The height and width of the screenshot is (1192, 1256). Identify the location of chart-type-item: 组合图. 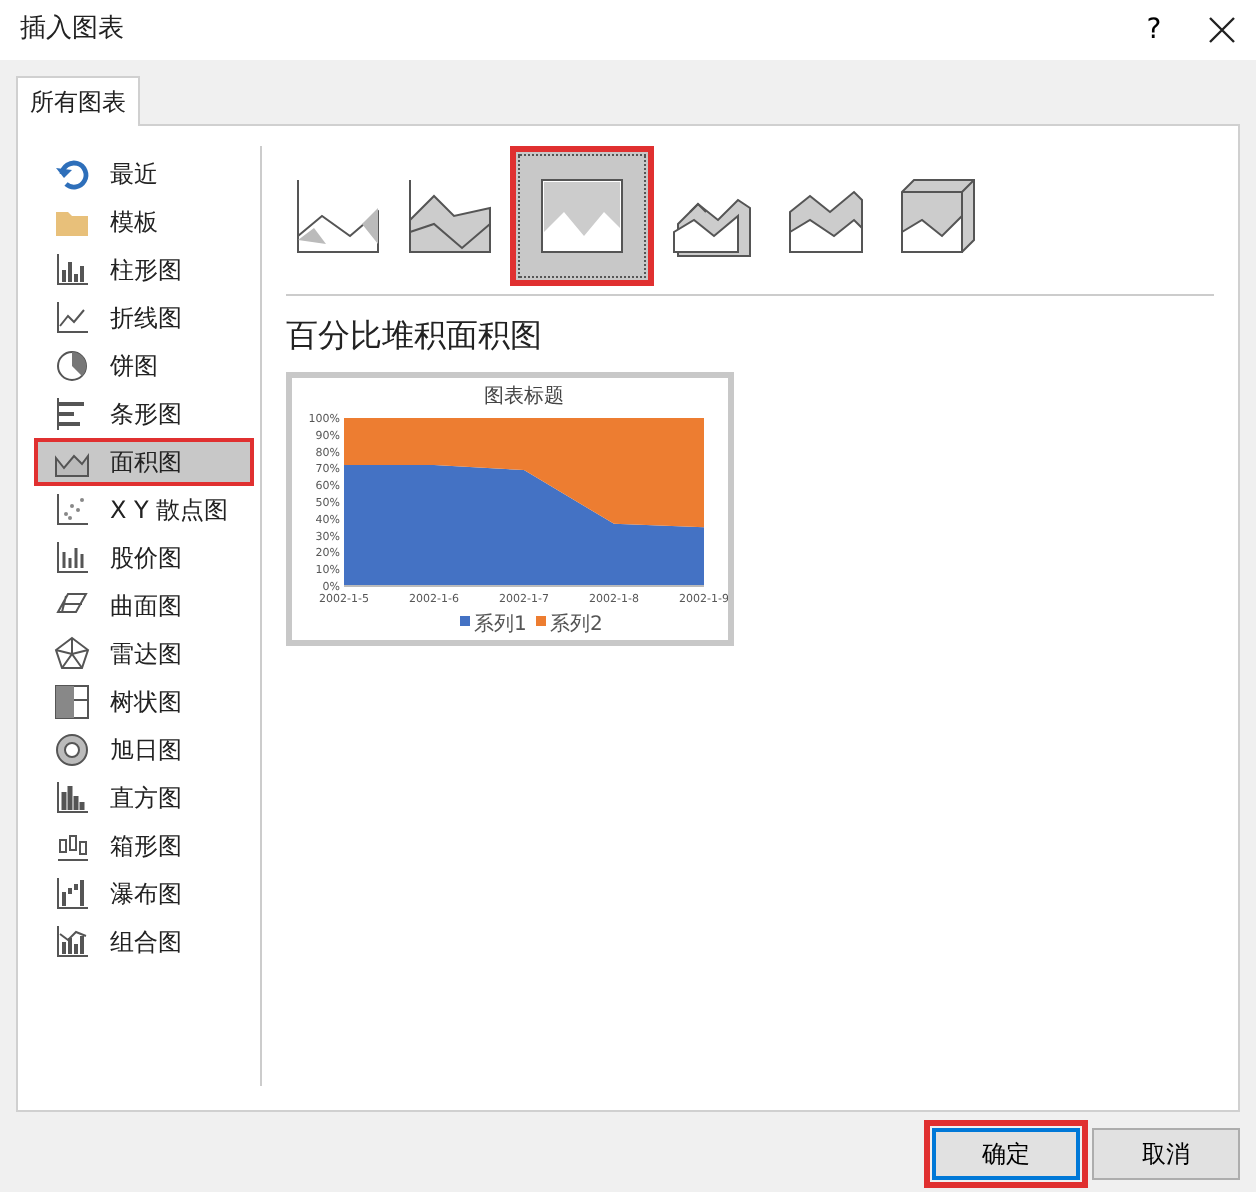
(144, 942).